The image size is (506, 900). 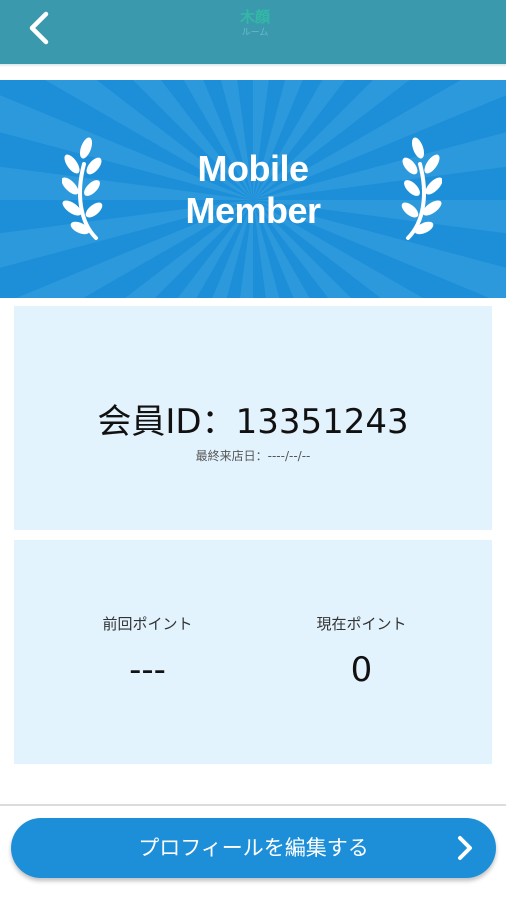 I want to click on back-button, so click(x=40, y=28).